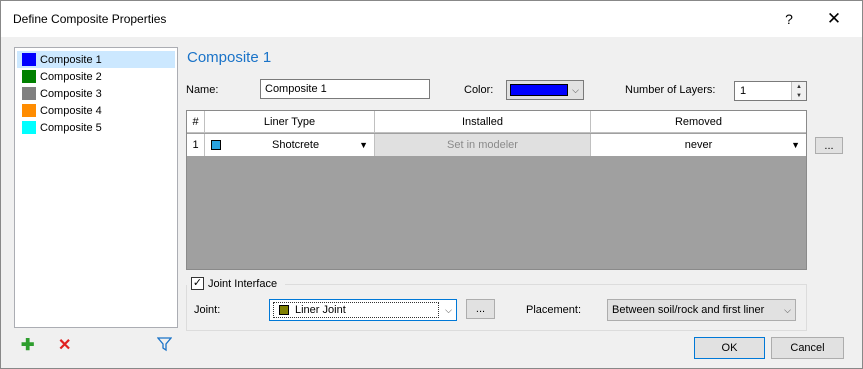  I want to click on dialog-title: Define Composite Properties, so click(90, 19).